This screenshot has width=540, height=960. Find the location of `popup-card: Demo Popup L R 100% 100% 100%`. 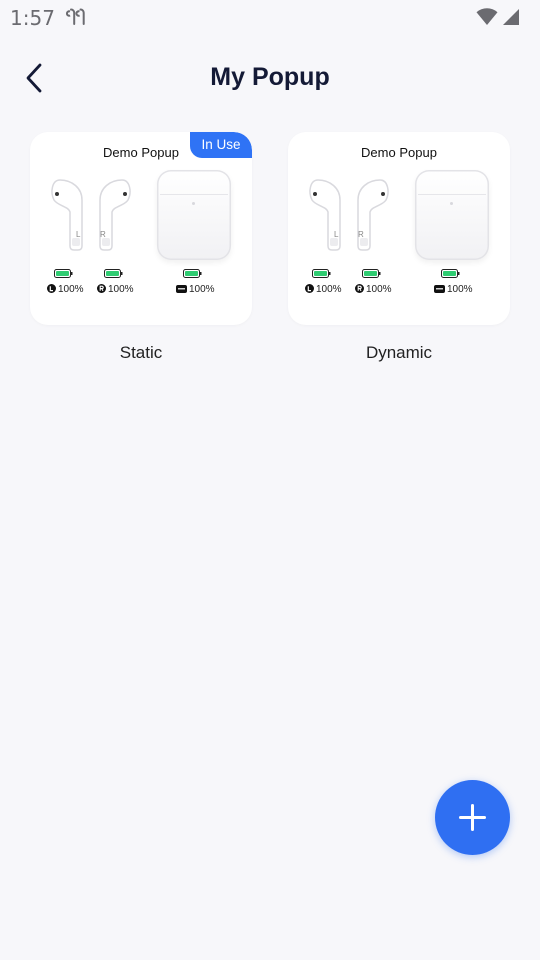

popup-card: Demo Popup L R 100% 100% 100% is located at coordinates (399, 228).